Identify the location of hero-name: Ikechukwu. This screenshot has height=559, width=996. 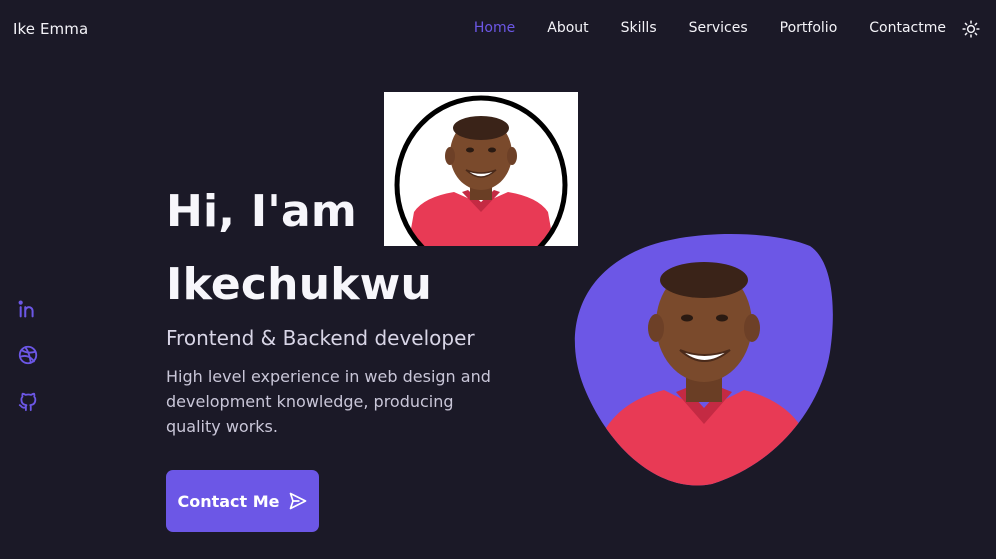
(299, 284).